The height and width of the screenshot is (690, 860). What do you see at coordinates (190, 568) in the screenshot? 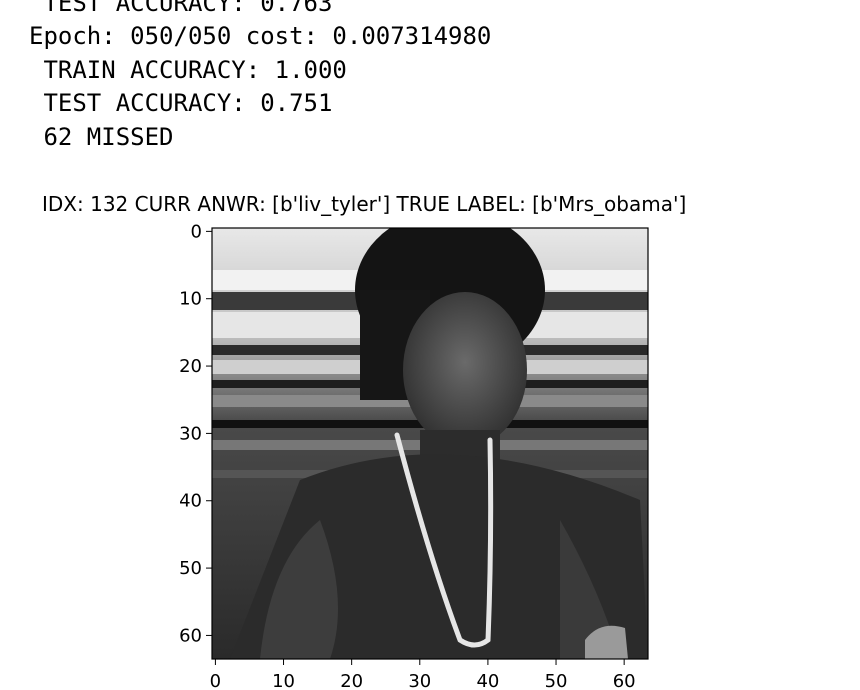
I see `y-tick-label: 50` at bounding box center [190, 568].